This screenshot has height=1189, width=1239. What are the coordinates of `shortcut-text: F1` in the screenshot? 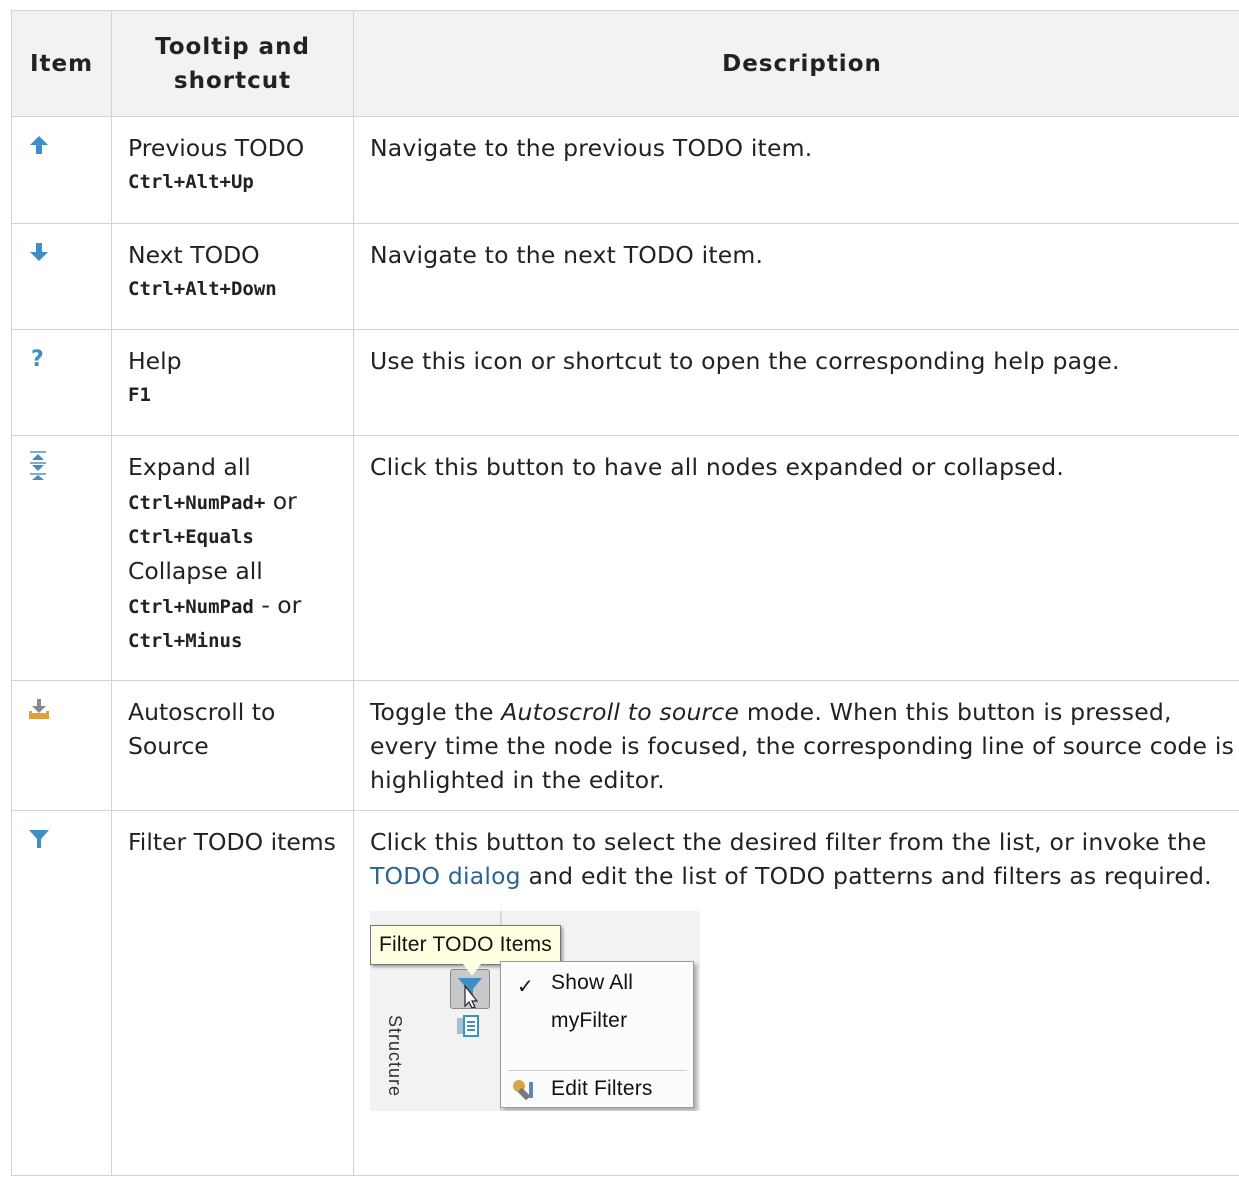 It's located at (139, 395).